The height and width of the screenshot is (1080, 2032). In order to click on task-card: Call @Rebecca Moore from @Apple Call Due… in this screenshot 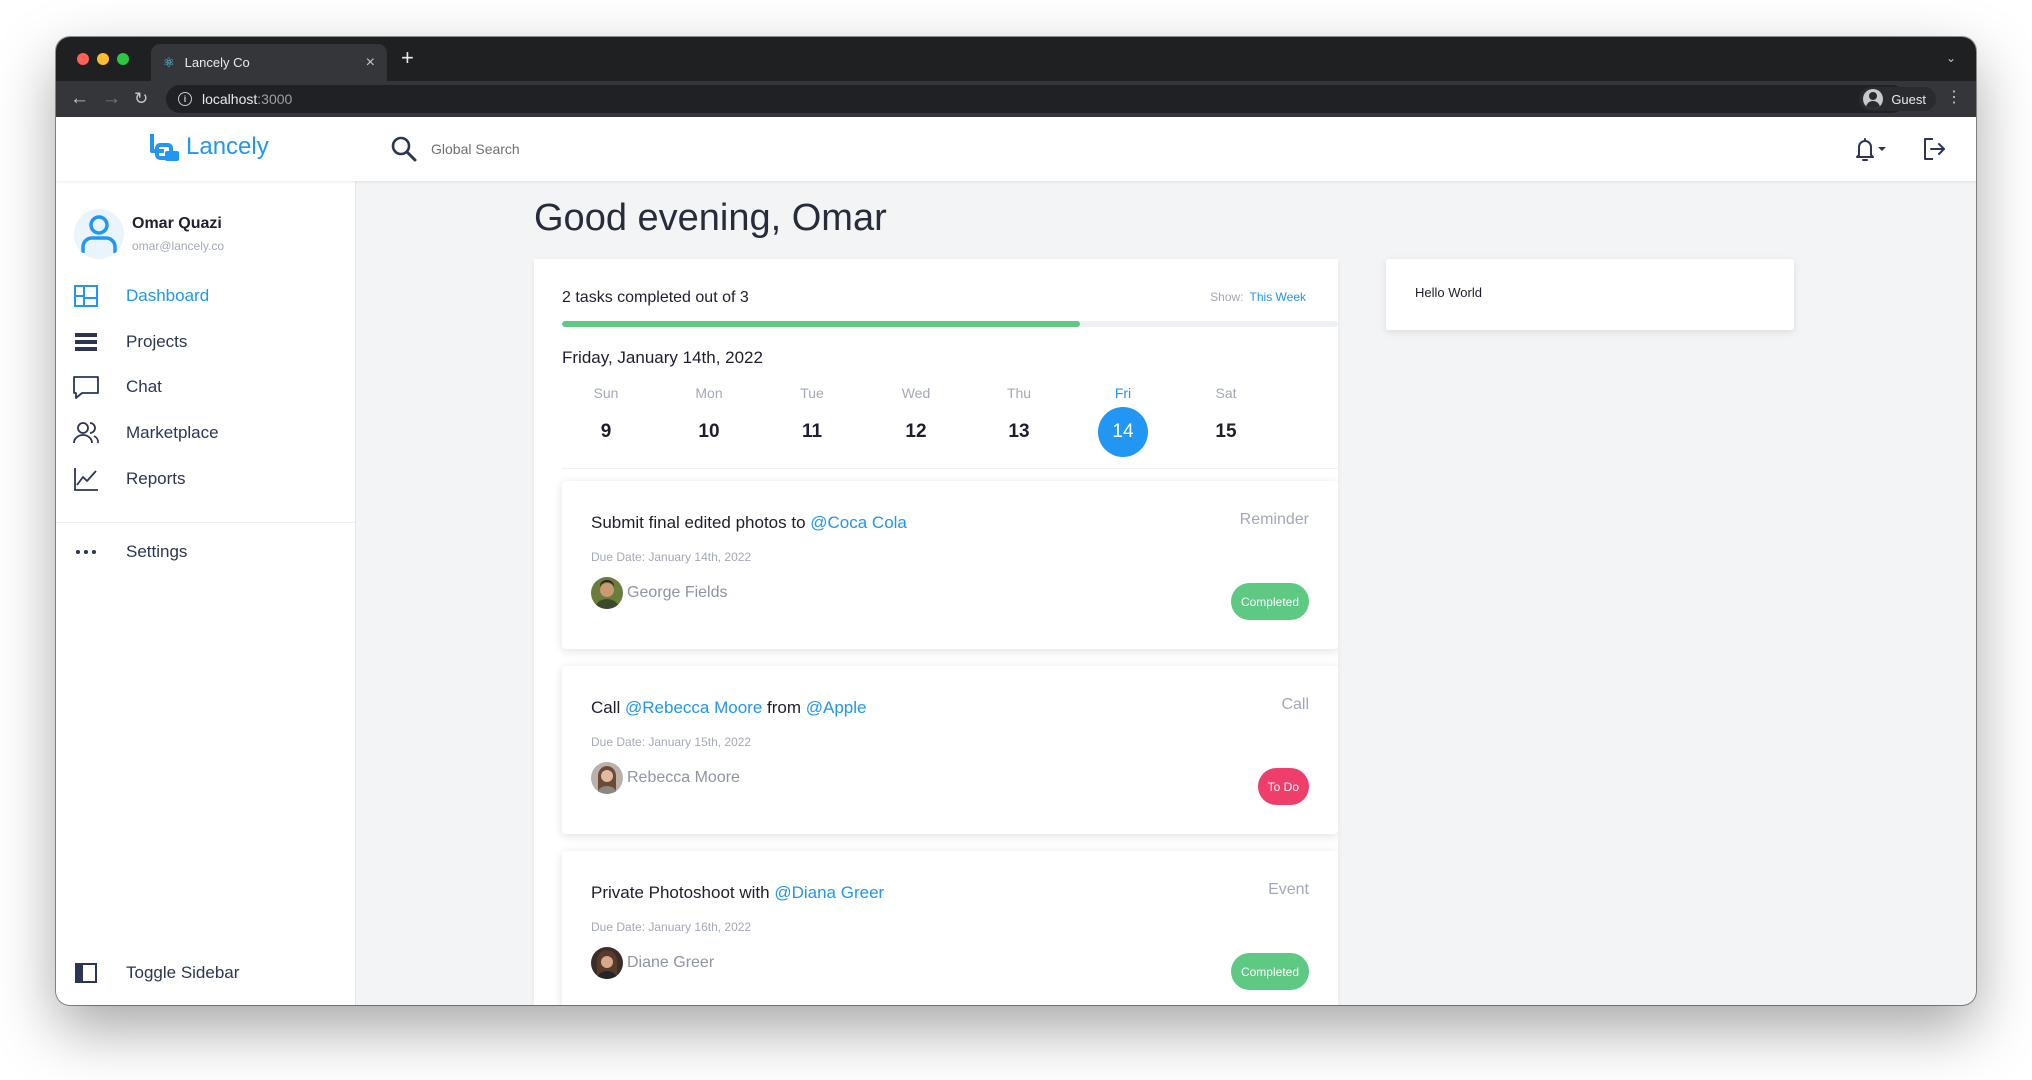, I will do `click(950, 750)`.